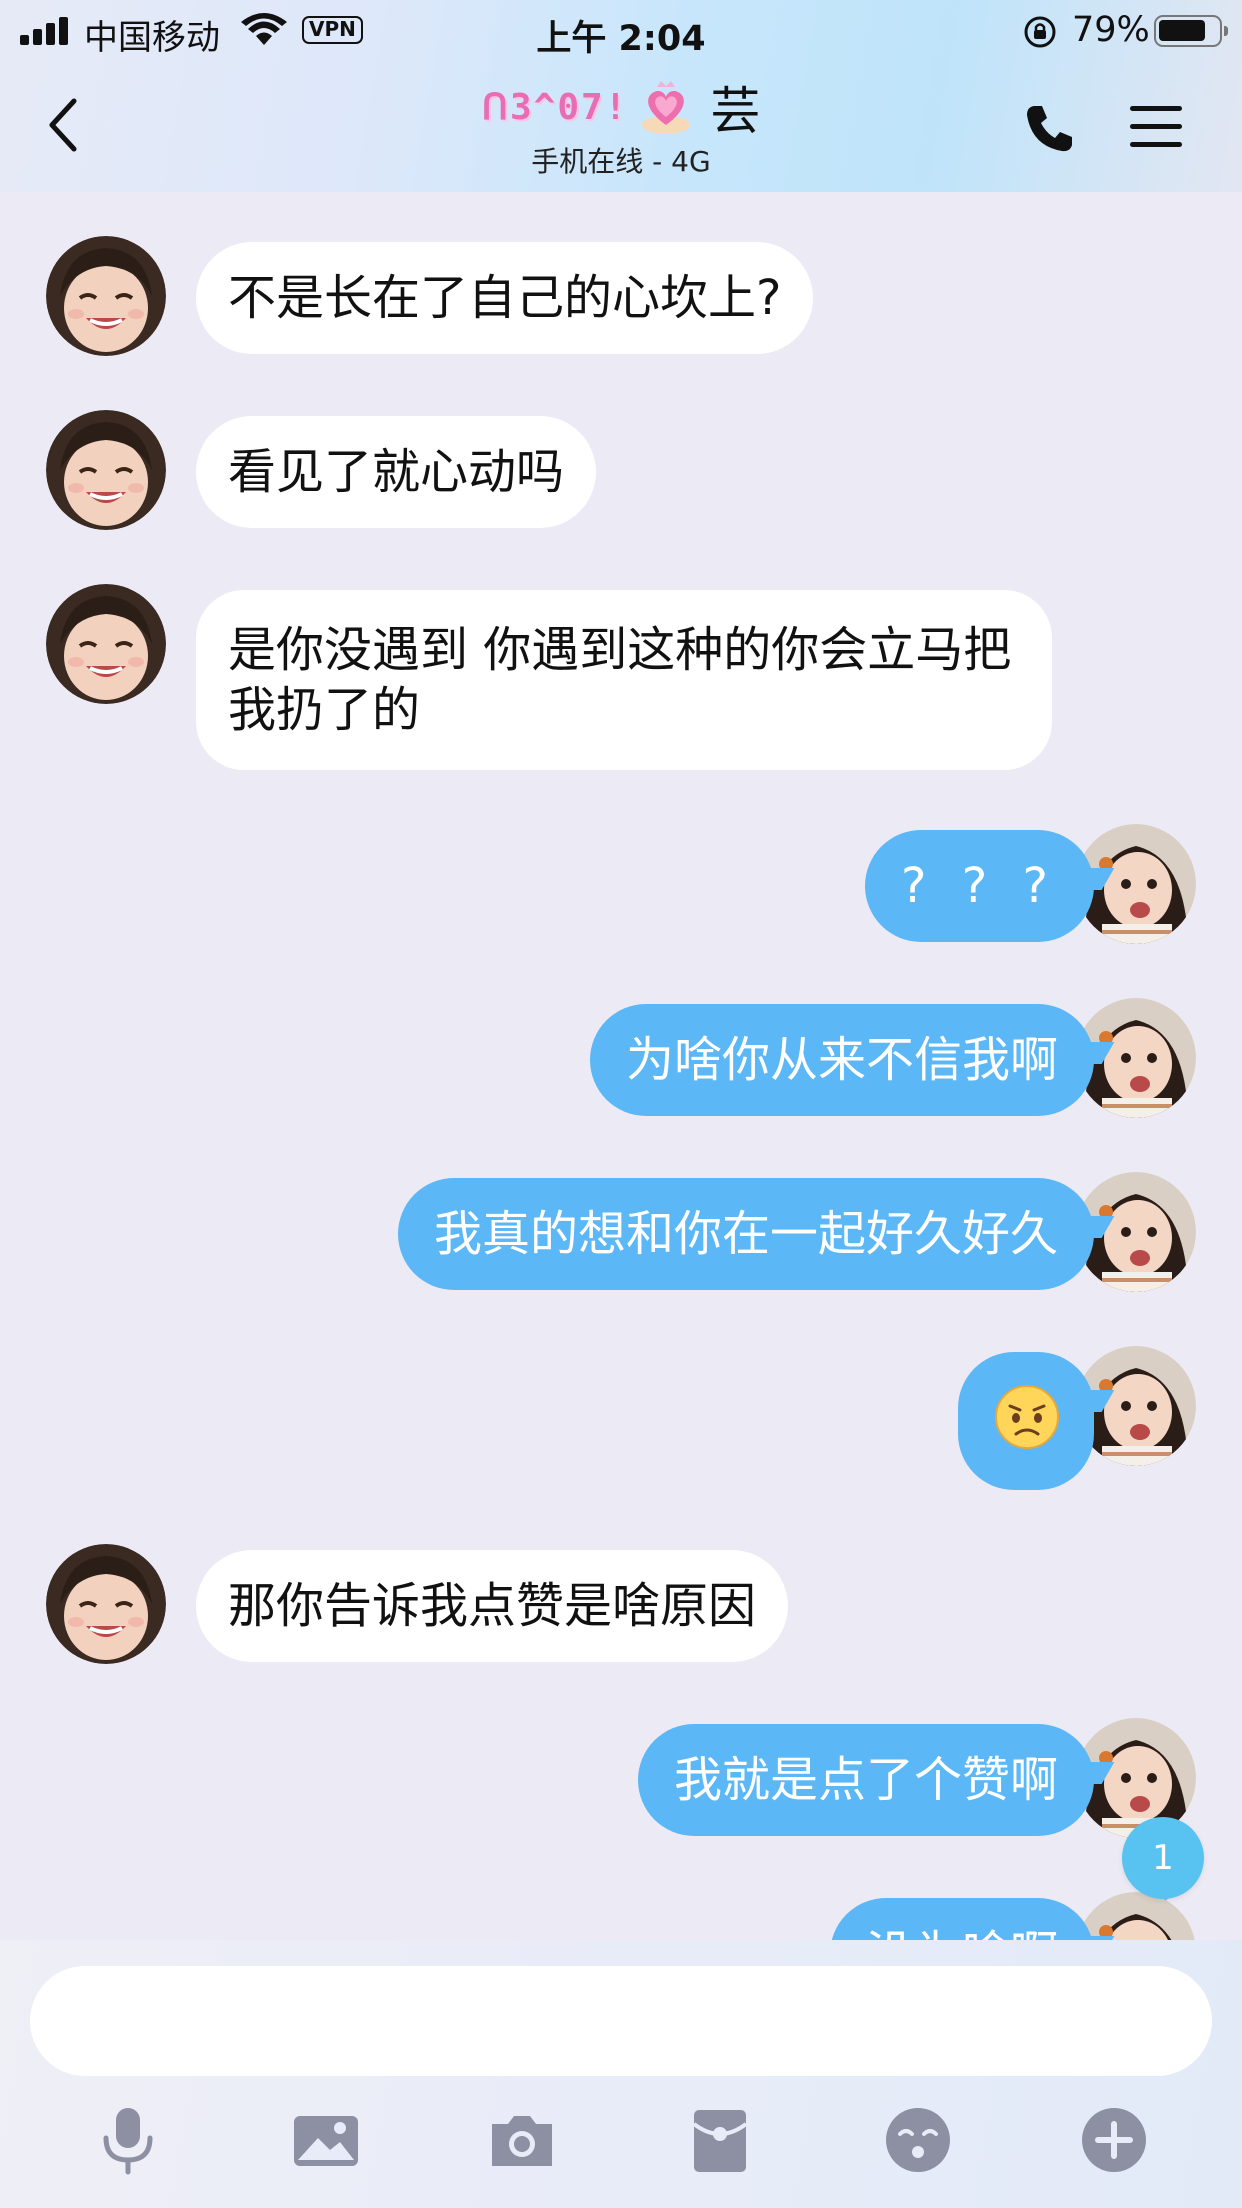 The width and height of the screenshot is (1242, 2208). What do you see at coordinates (555, 107) in the screenshot?
I see `title-decoration: ᑎ3^07!` at bounding box center [555, 107].